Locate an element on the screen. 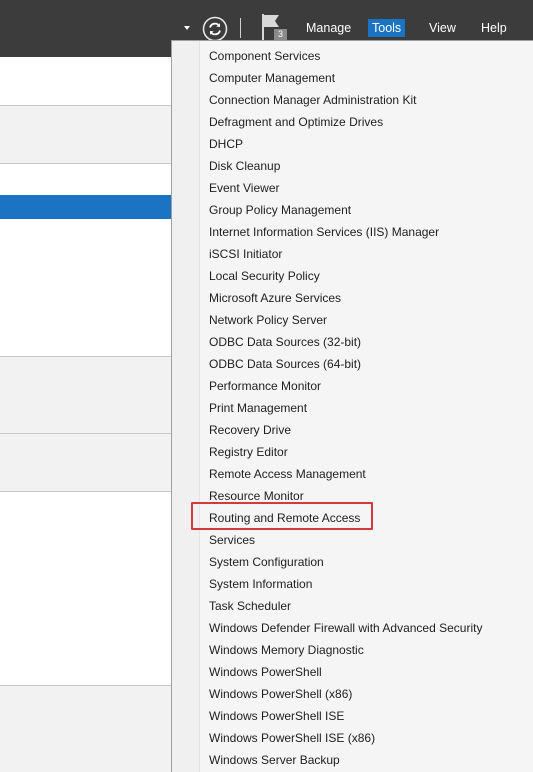  menu-item-windows-powershell-x86: Windows PowerShell (x86) is located at coordinates (280, 694).